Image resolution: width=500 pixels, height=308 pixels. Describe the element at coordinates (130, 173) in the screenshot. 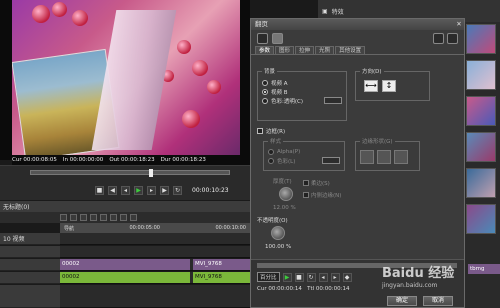

I see `scrub-track` at that location.